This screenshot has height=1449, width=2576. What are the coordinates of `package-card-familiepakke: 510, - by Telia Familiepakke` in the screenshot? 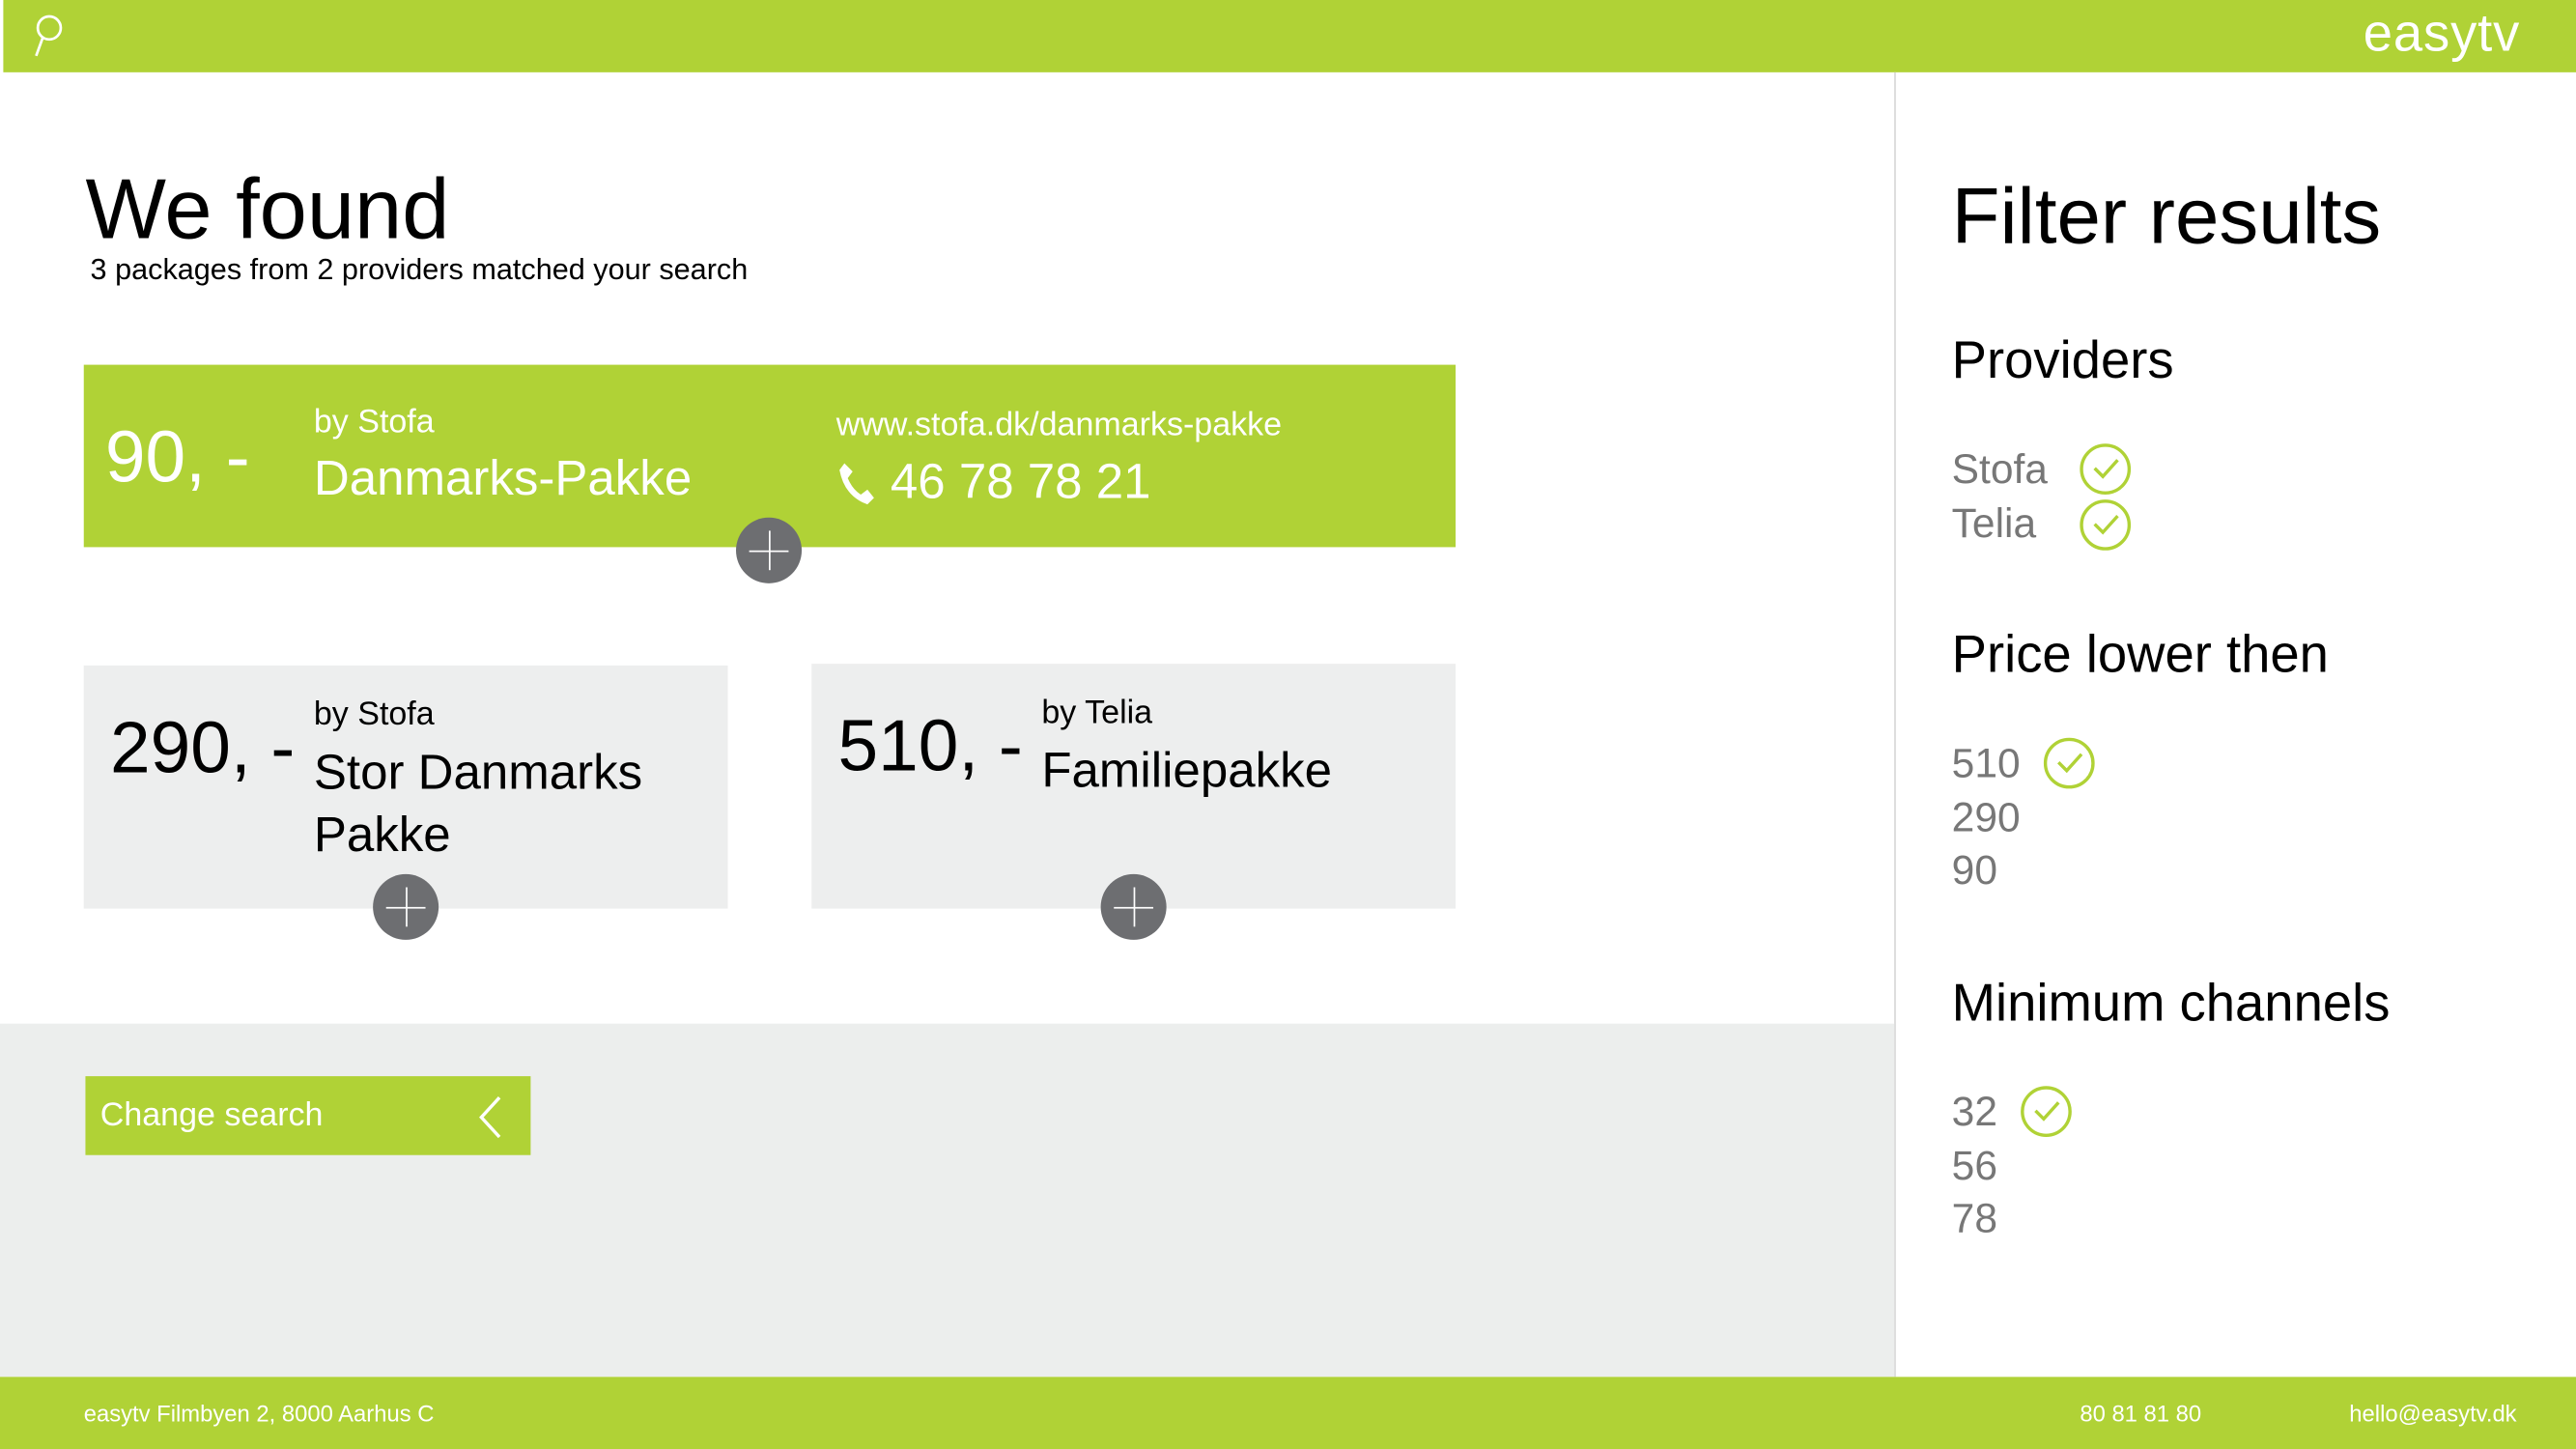 It's located at (1133, 802).